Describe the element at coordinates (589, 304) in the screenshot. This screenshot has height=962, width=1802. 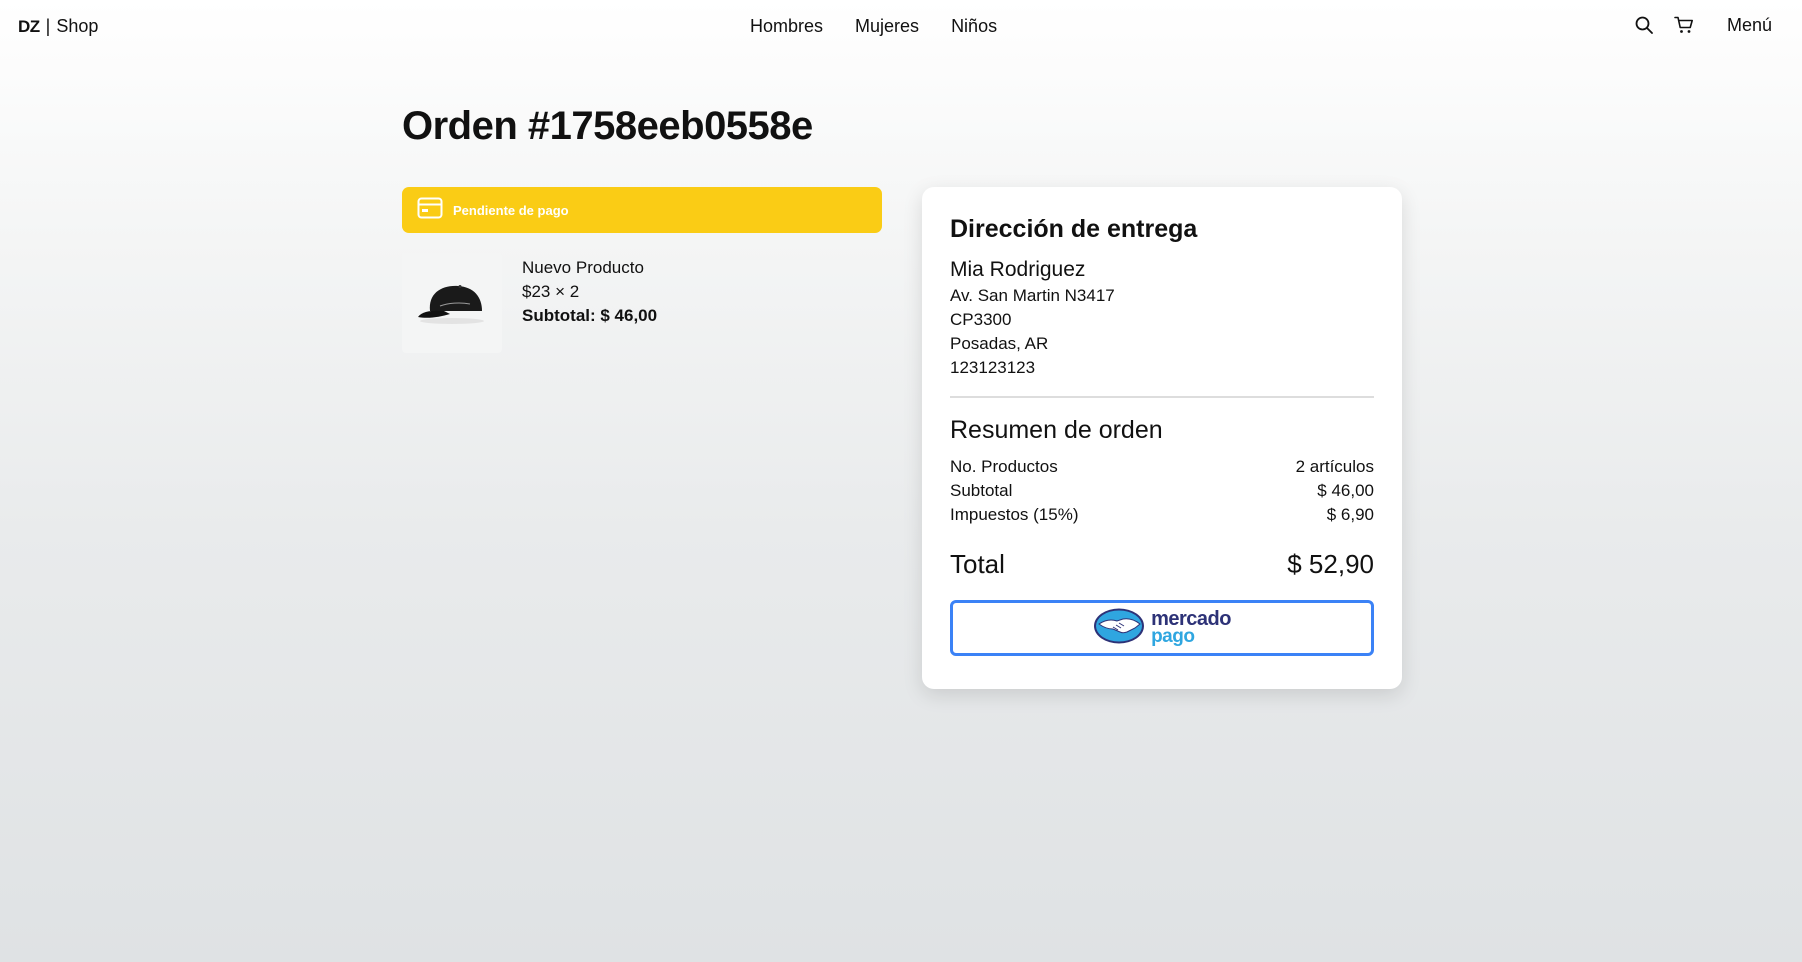
I see `product-info: Nuevo Producto $23 × 2 Subtotal: $ 46,00` at that location.